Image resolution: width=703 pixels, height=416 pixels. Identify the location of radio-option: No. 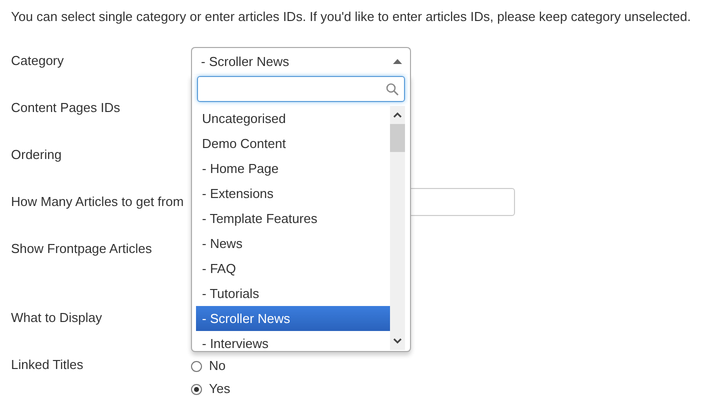
(441, 366).